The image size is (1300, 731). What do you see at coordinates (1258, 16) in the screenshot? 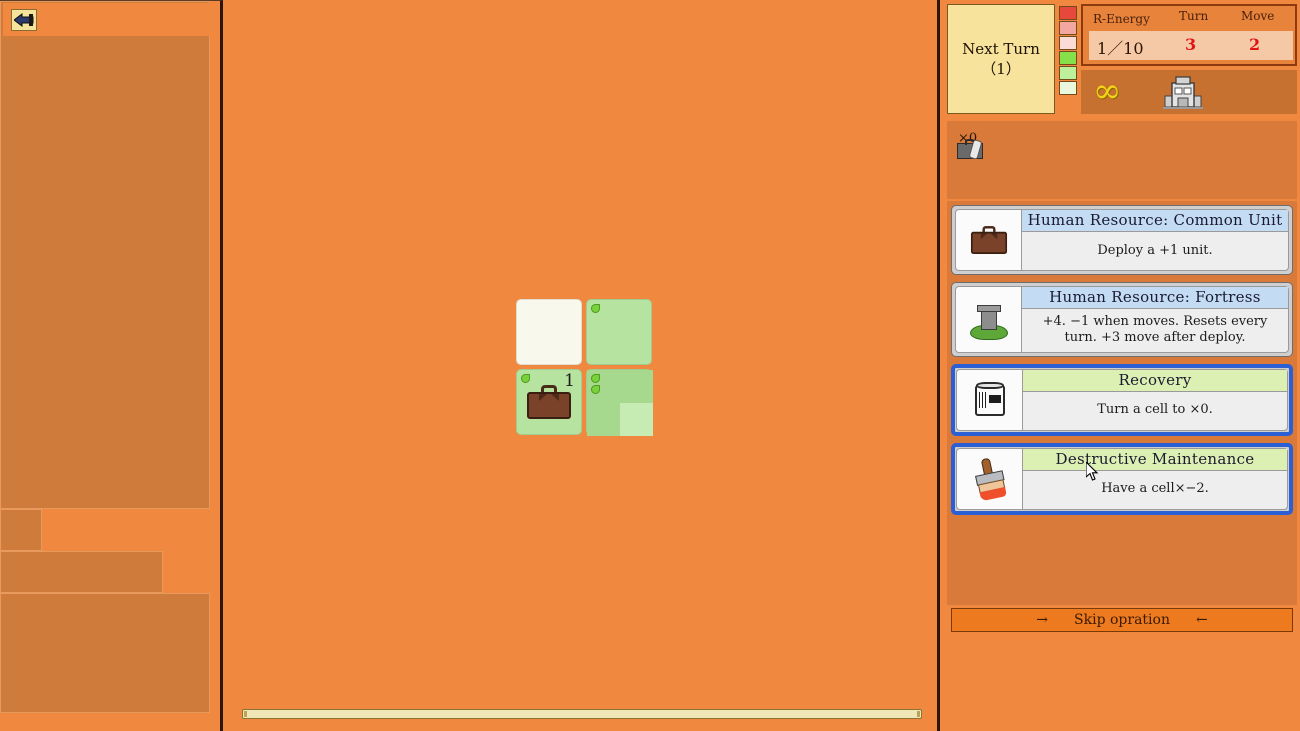
I see `move-label: Move` at bounding box center [1258, 16].